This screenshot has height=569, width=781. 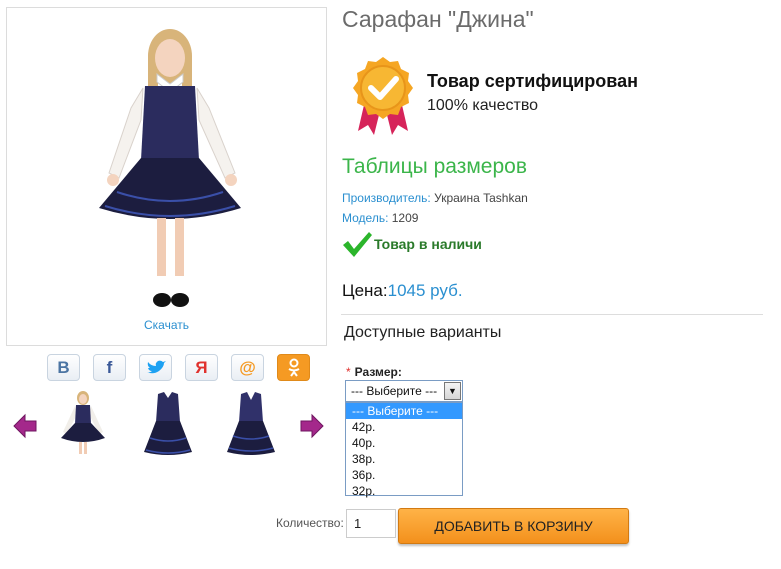 I want to click on model-label: Модель:, so click(x=365, y=218).